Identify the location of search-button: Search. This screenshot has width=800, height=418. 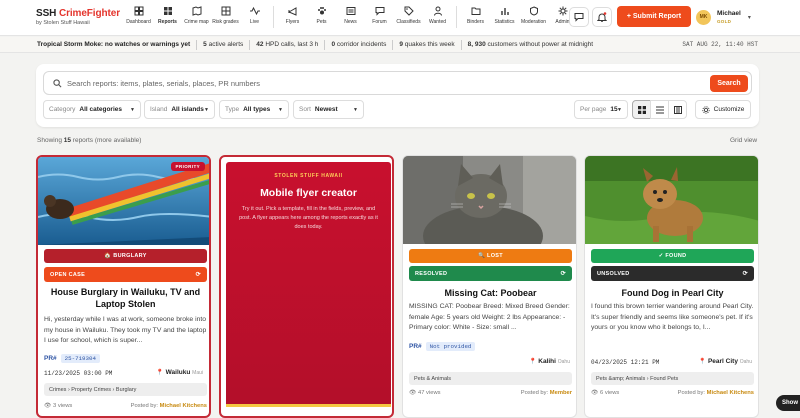
(729, 83).